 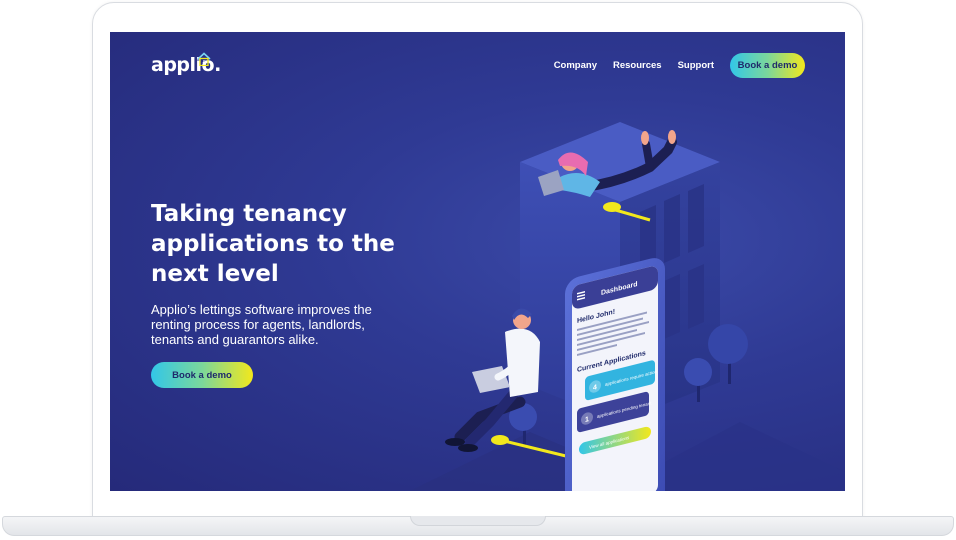 I want to click on card-2-count: 1, so click(x=587, y=419).